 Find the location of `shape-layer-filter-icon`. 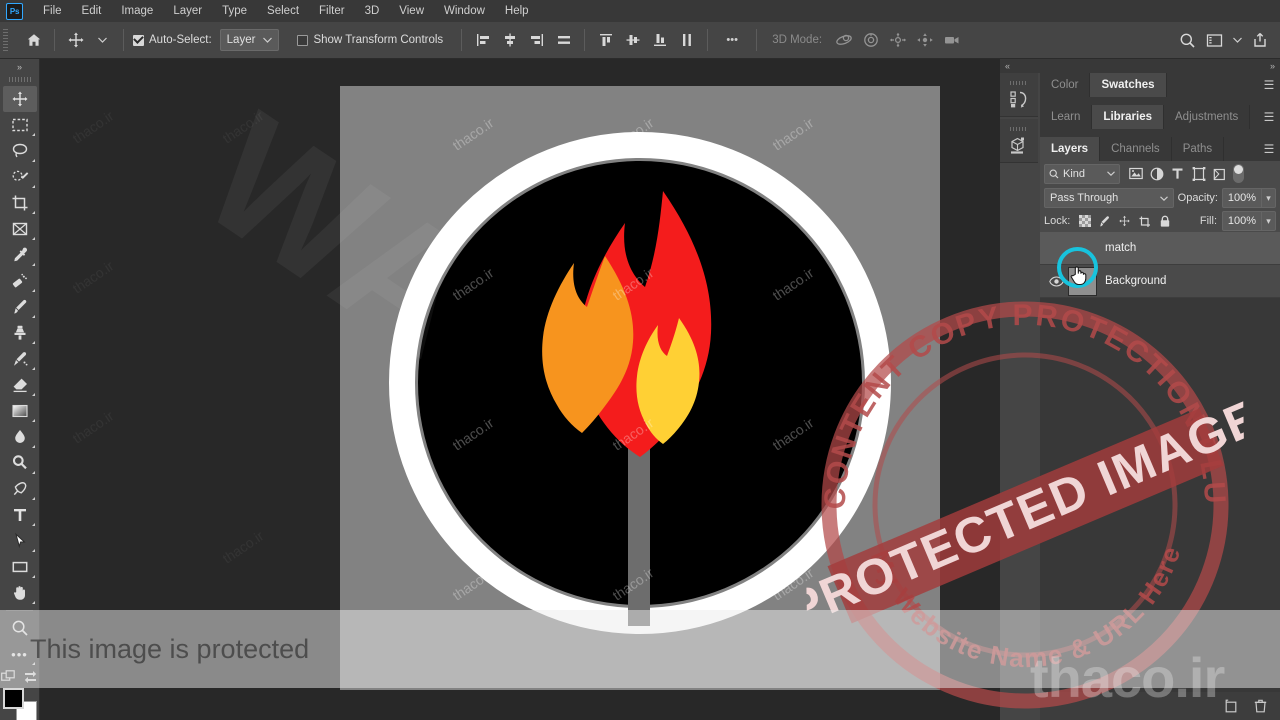

shape-layer-filter-icon is located at coordinates (1198, 173).